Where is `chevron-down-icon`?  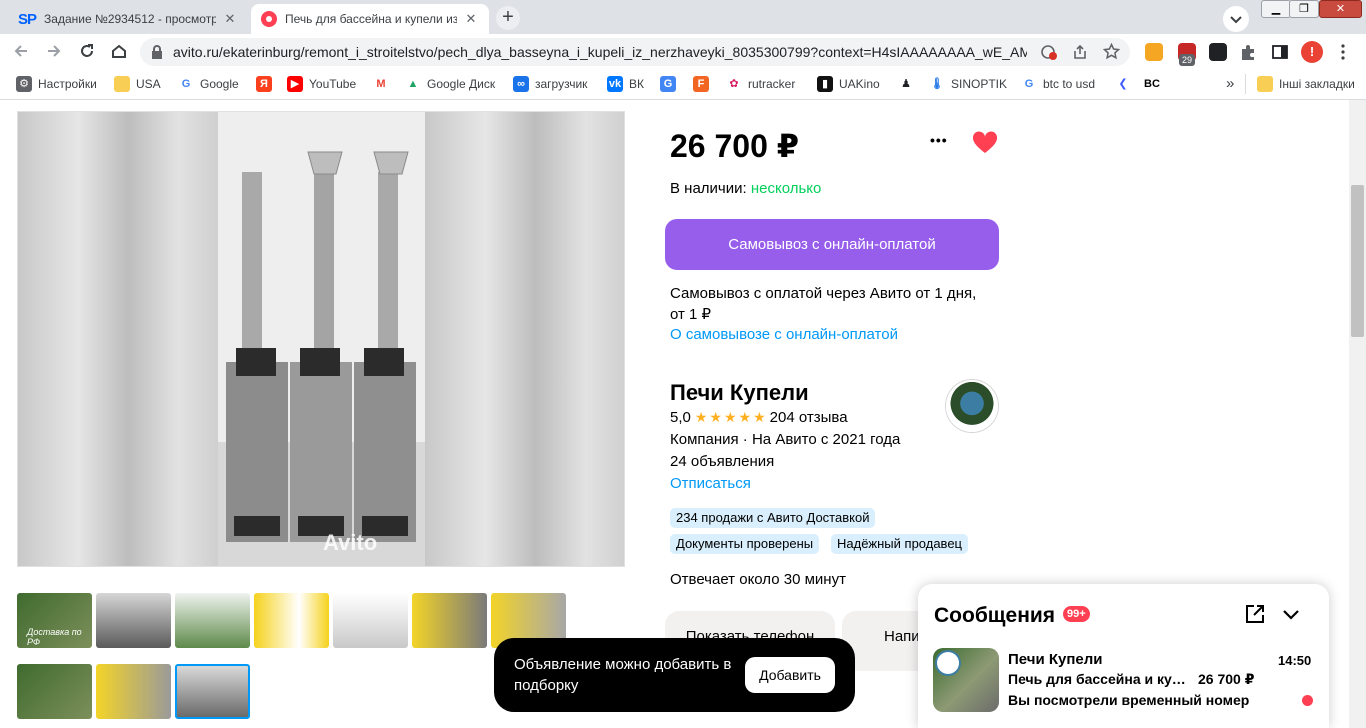 chevron-down-icon is located at coordinates (1236, 20).